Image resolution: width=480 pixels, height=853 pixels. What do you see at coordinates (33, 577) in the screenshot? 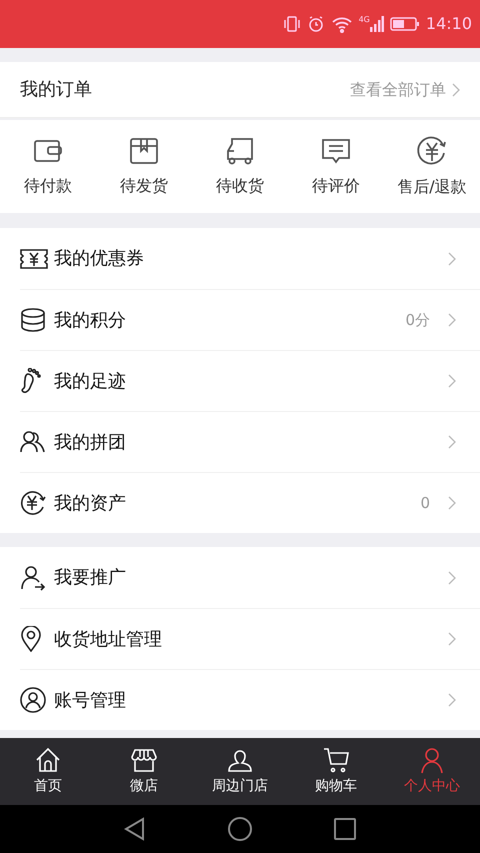
I see `user-arrow-icon` at bounding box center [33, 577].